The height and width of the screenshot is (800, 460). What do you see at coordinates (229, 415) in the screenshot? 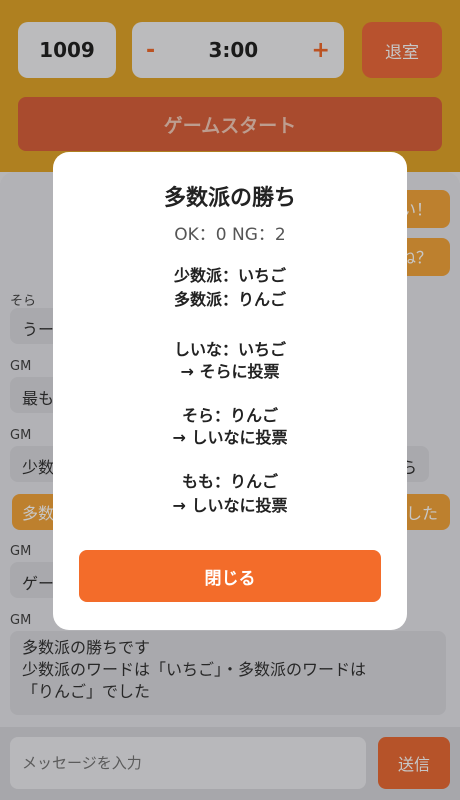
I see `player-word: そら：りんご` at bounding box center [229, 415].